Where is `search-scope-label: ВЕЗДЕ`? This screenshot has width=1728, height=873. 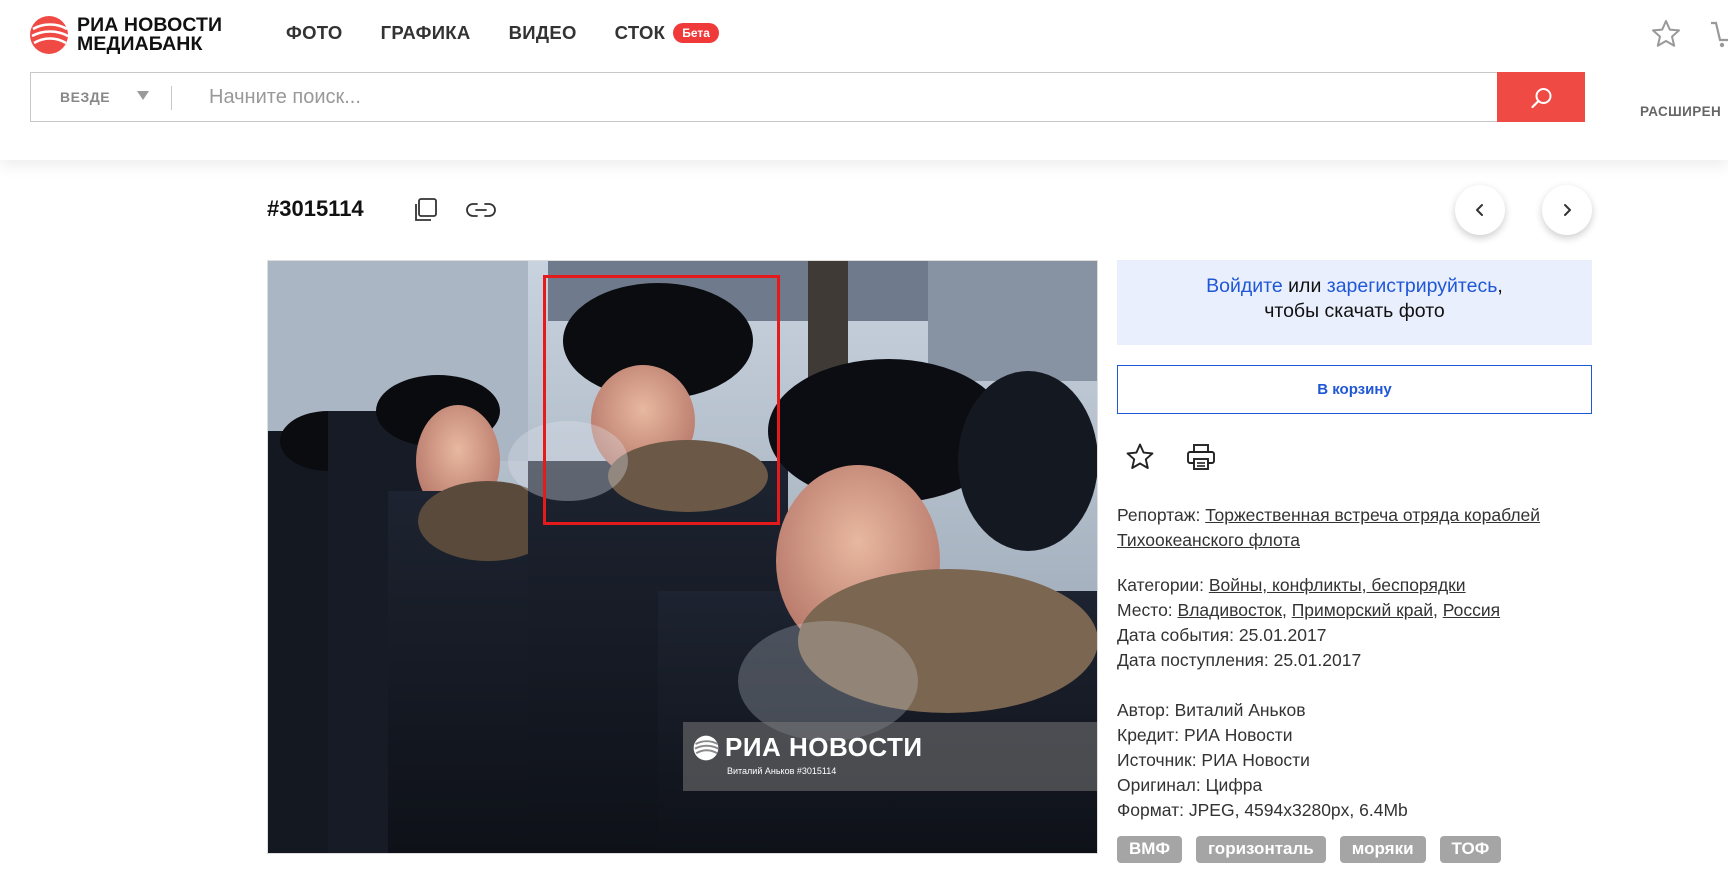 search-scope-label: ВЕЗДЕ is located at coordinates (85, 97).